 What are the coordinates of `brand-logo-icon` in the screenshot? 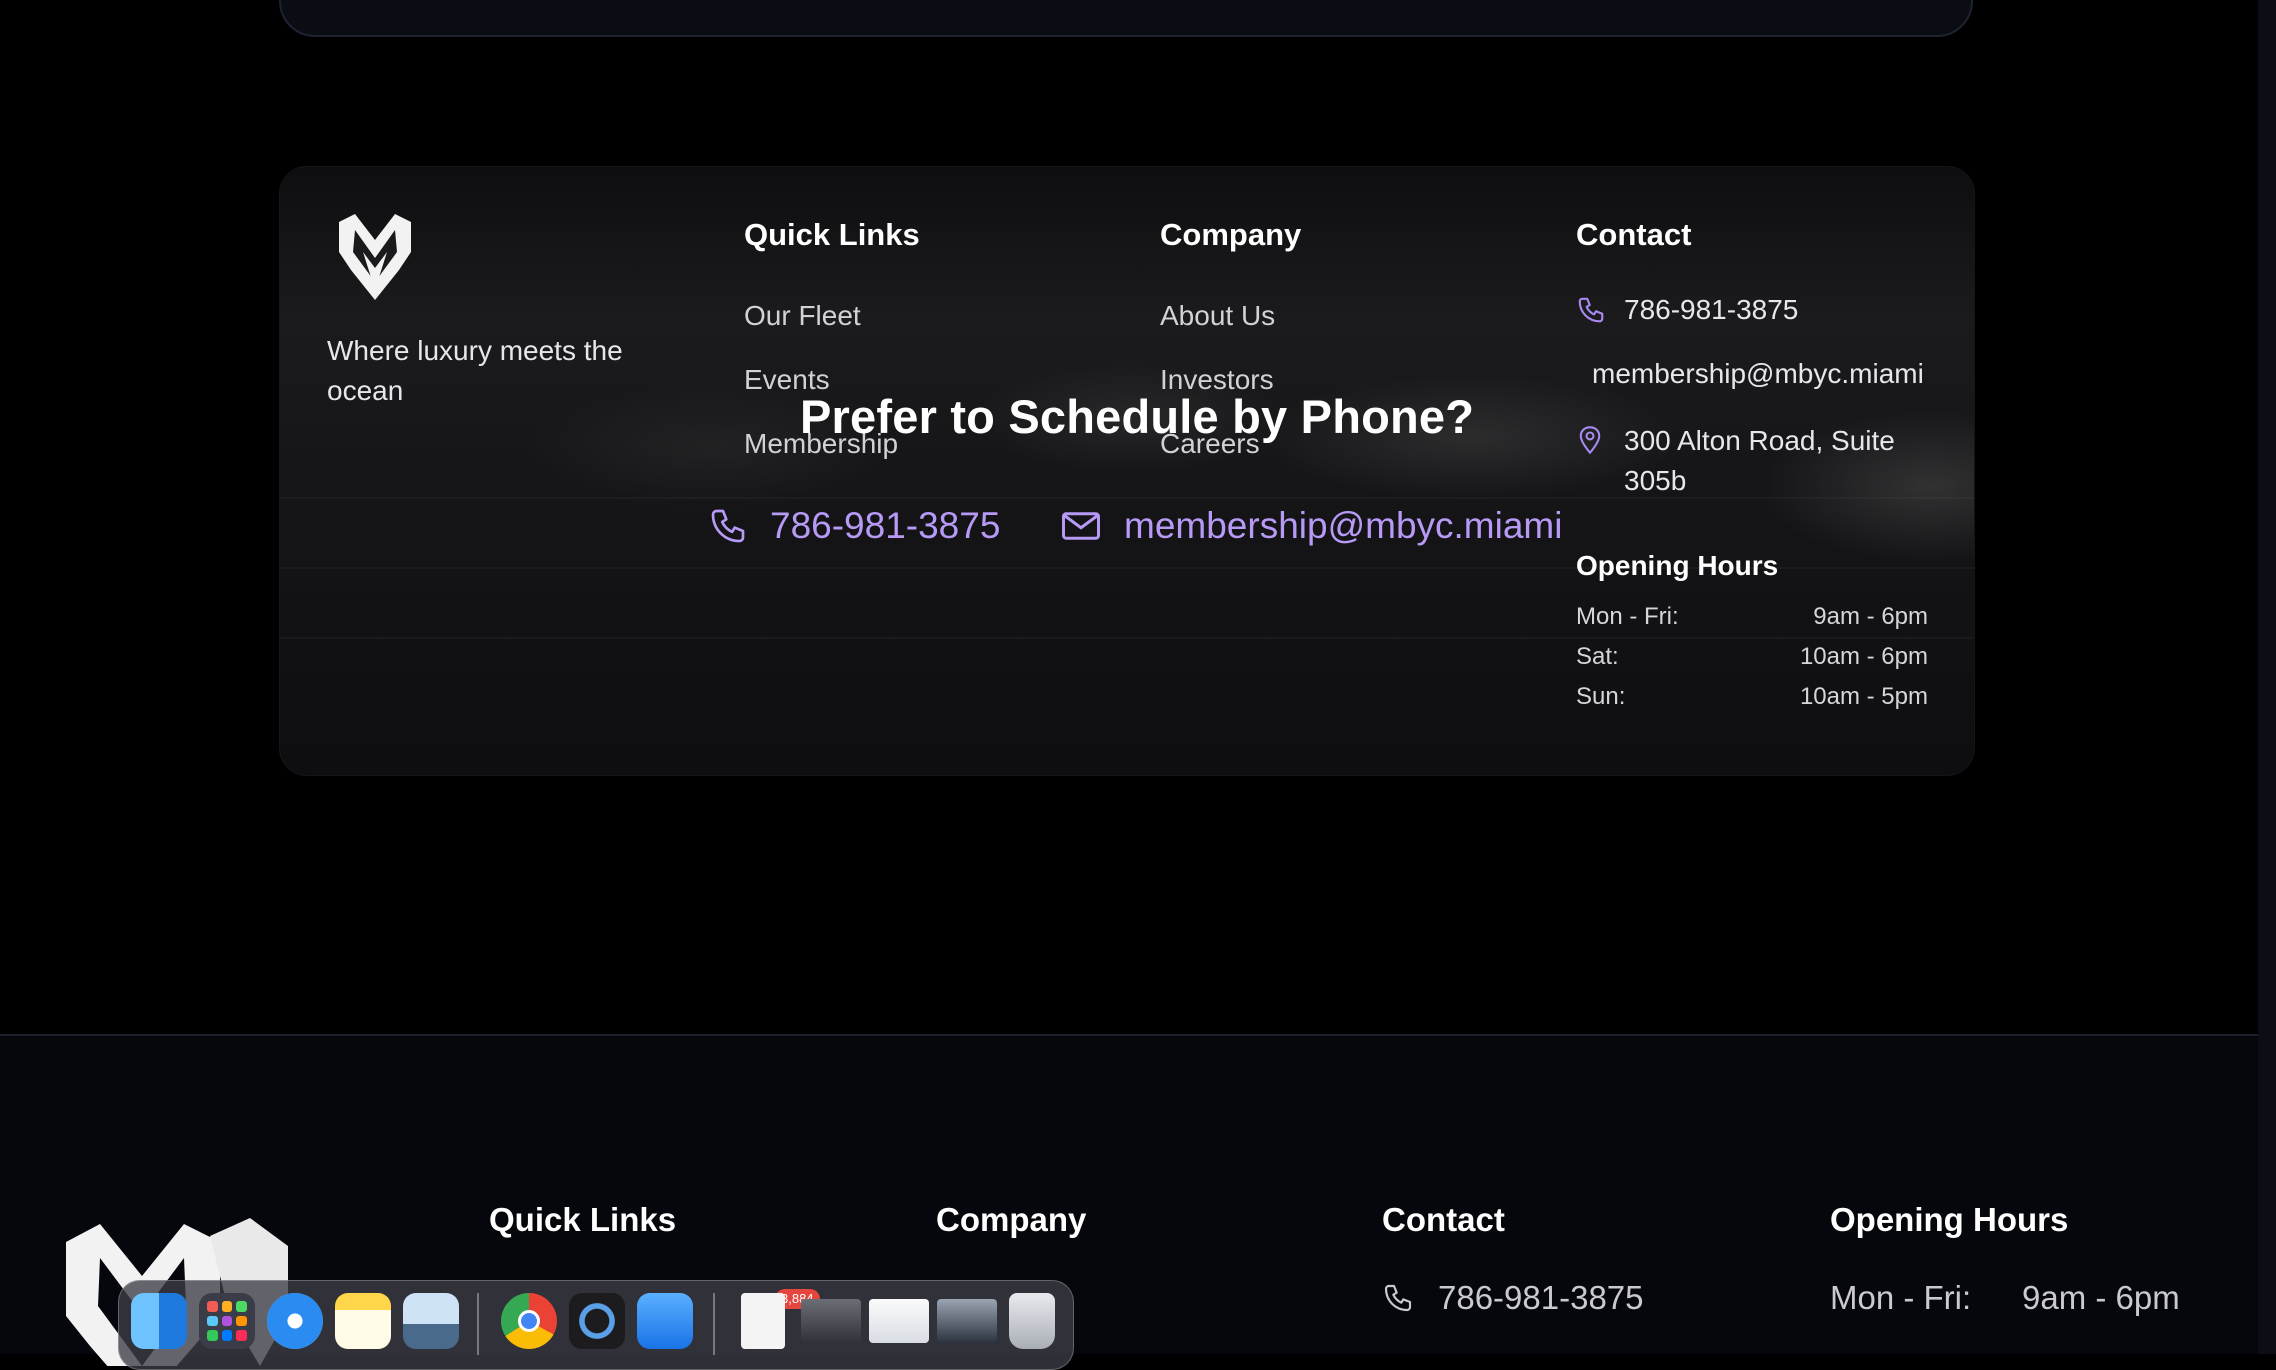 It's located at (375, 257).